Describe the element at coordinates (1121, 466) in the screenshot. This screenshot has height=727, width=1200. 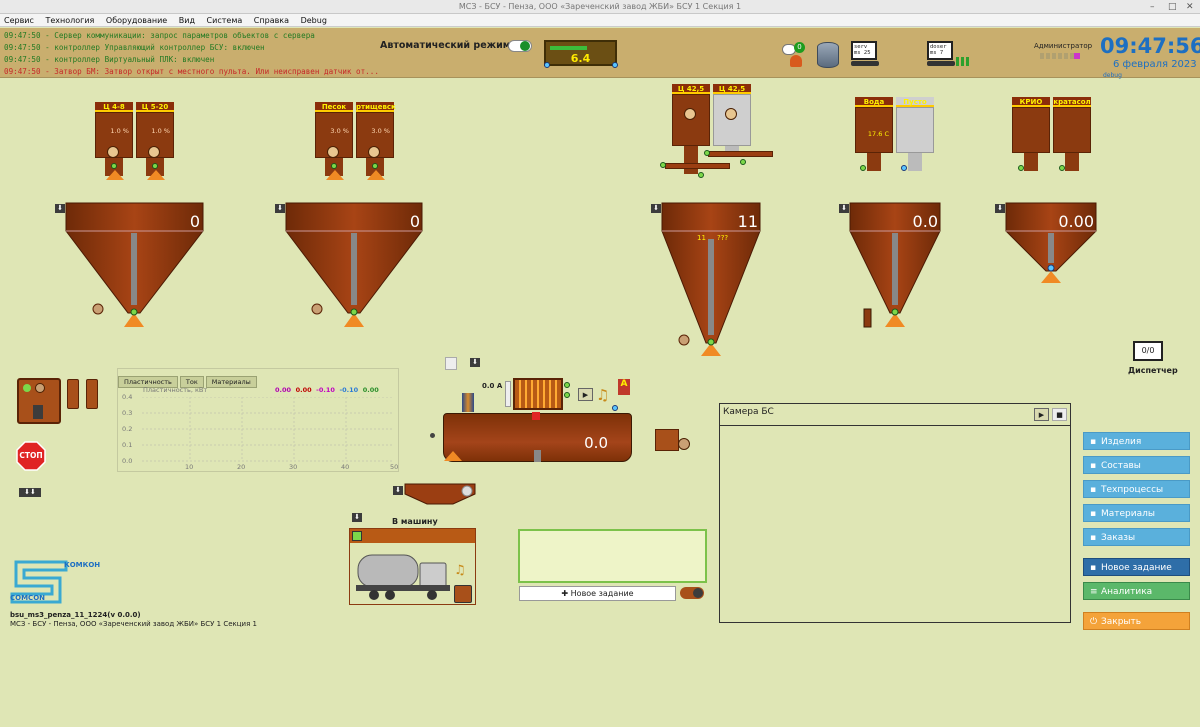
I see `recipes-label: Составы` at that location.